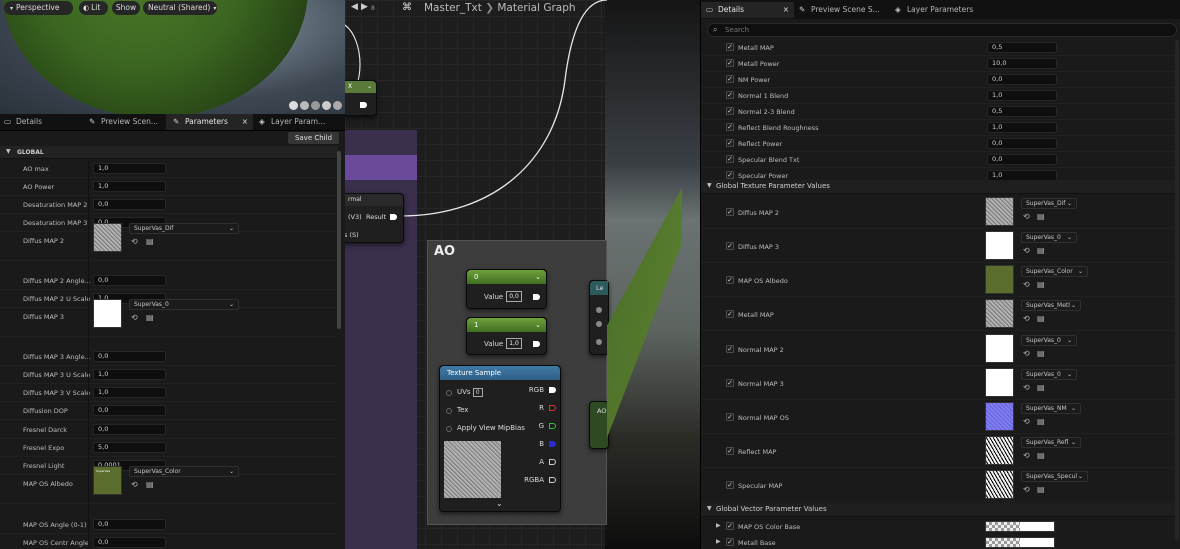 The image size is (1180, 549). Describe the element at coordinates (313, 138) in the screenshot. I see `save-child-button: Save Child` at that location.